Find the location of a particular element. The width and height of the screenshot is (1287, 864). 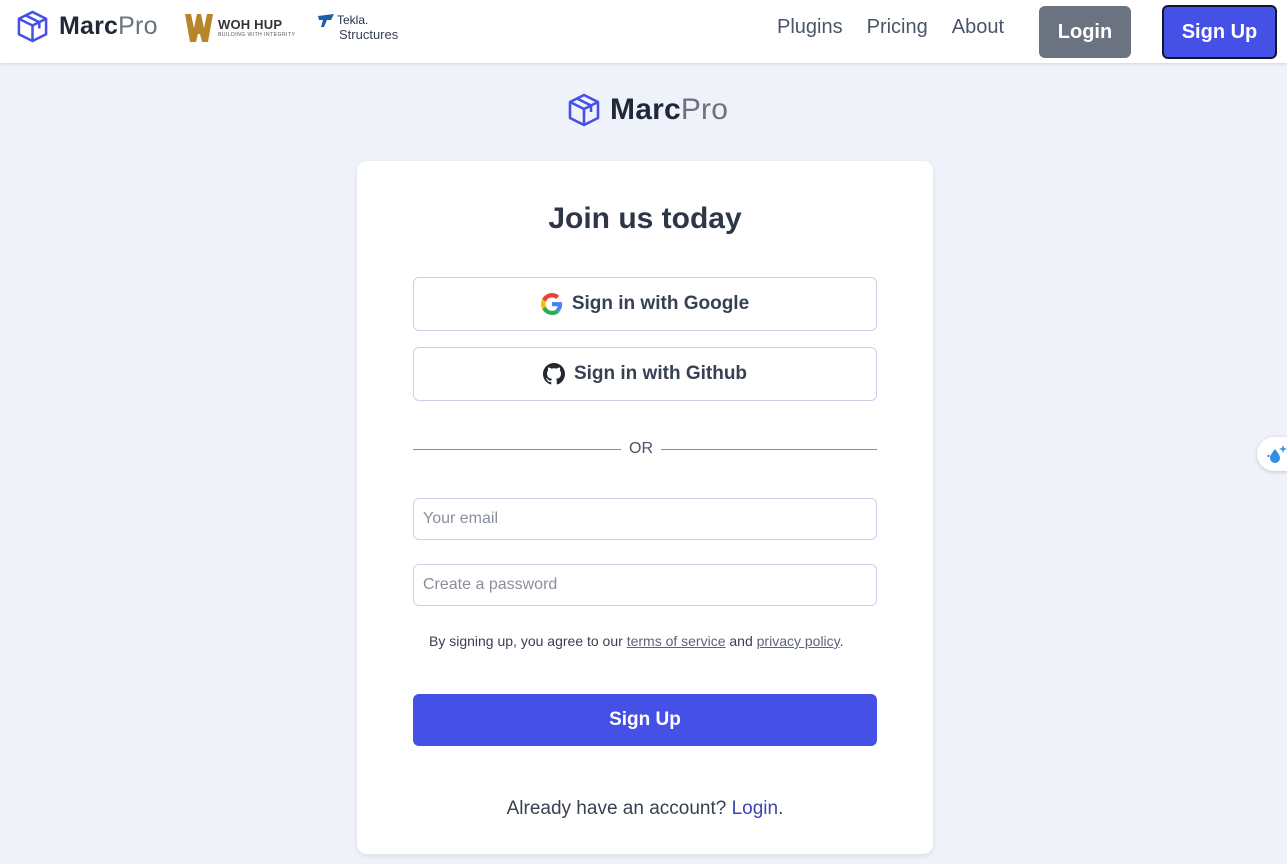

divider-text: OR is located at coordinates (641, 448).